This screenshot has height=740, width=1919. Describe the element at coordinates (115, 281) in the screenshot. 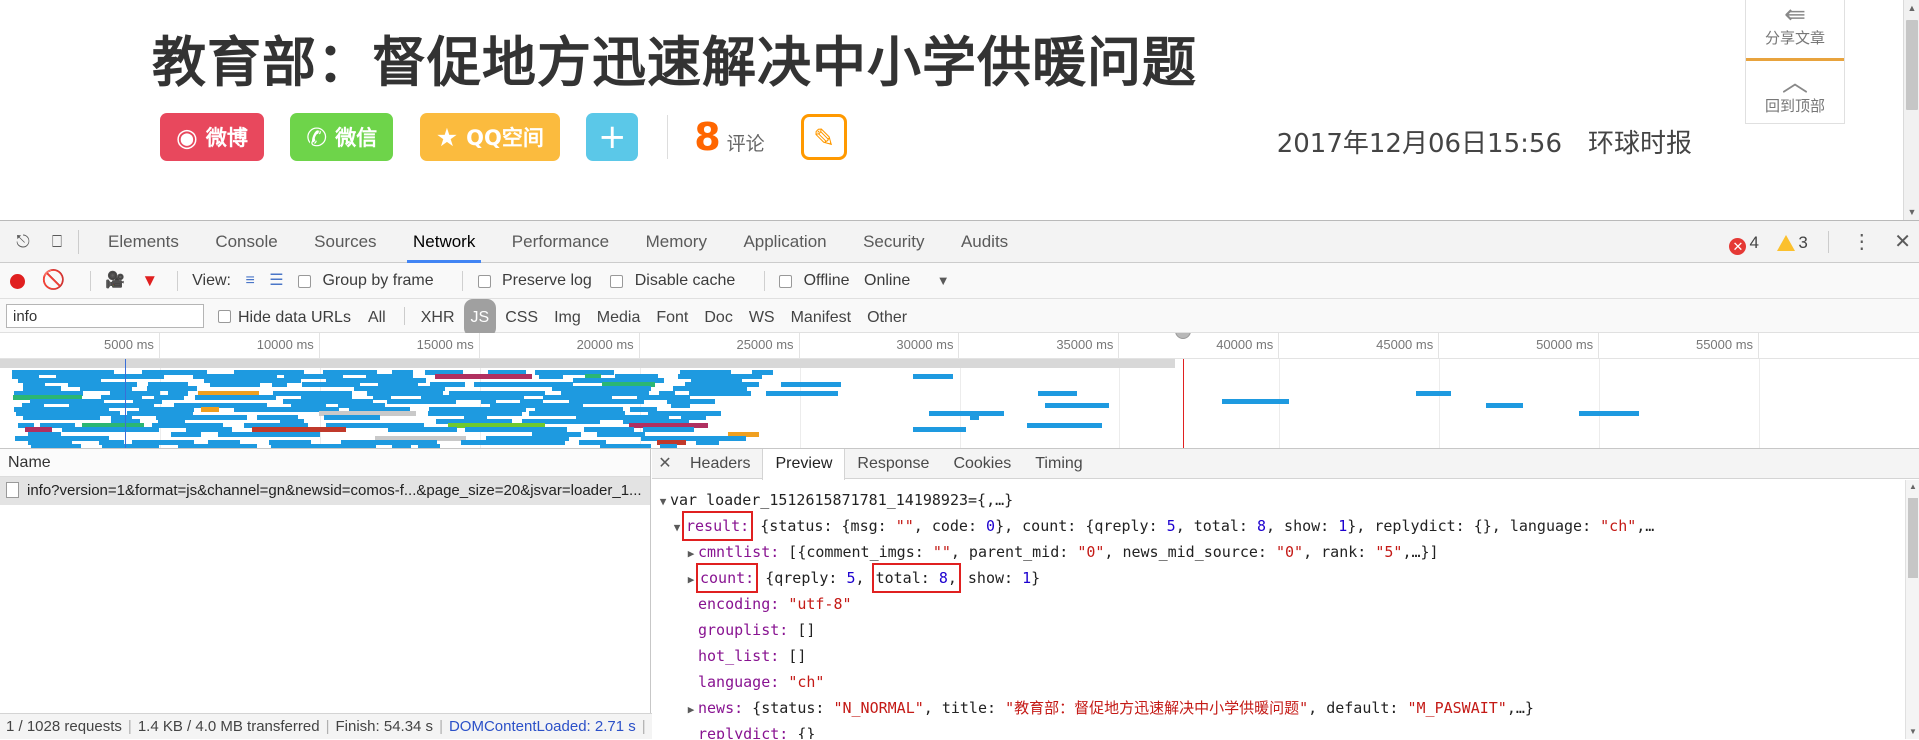

I see `filmstrip-icon: 🎥` at that location.